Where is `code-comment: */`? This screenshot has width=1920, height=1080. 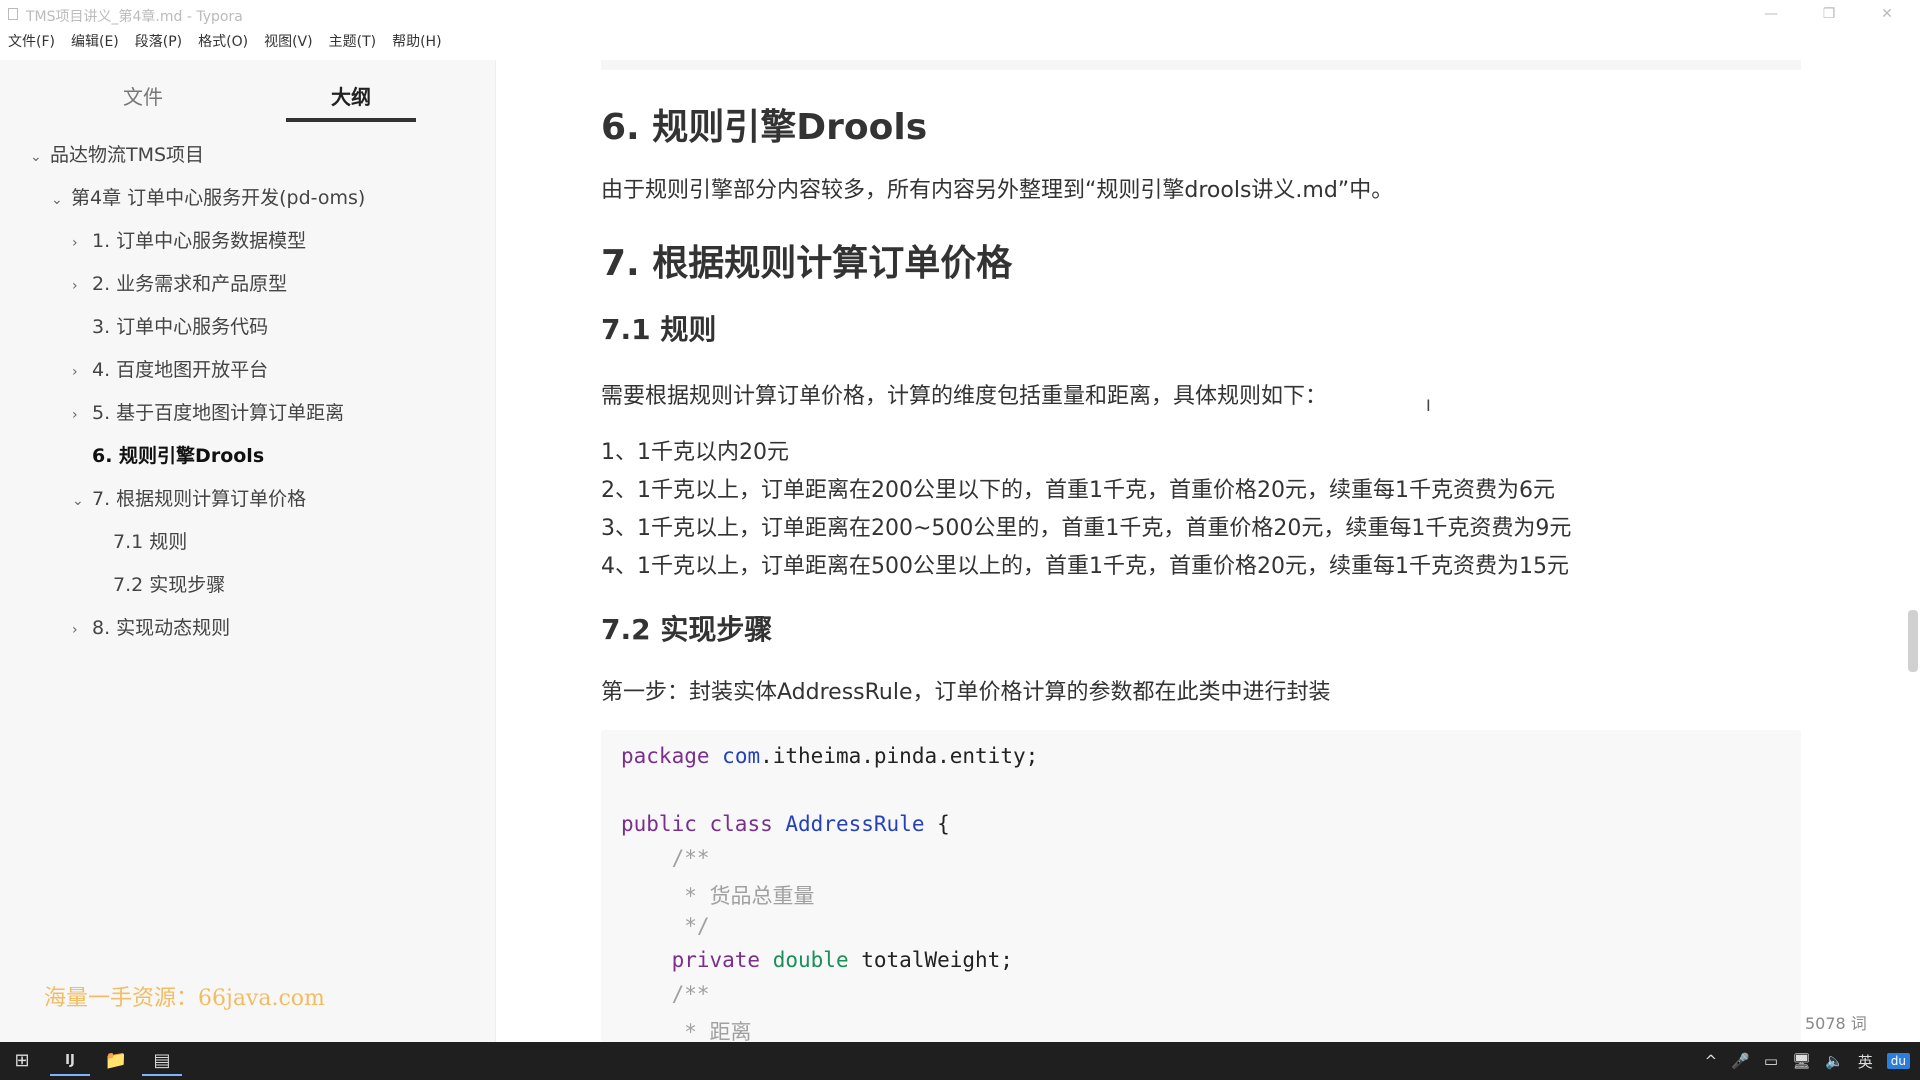 code-comment: */ is located at coordinates (665, 926).